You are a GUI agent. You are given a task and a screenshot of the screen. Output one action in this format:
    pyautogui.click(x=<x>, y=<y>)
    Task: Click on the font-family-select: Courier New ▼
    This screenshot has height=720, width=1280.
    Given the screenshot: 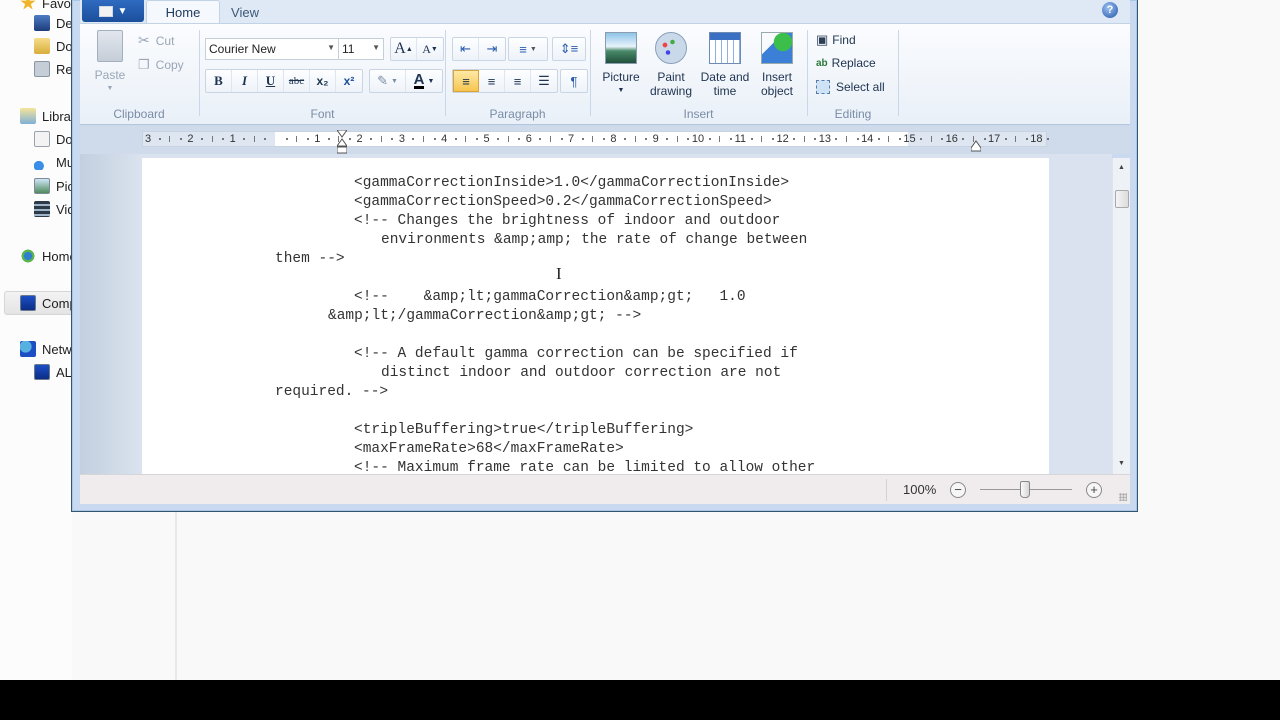 What is the action you would take?
    pyautogui.click(x=272, y=49)
    